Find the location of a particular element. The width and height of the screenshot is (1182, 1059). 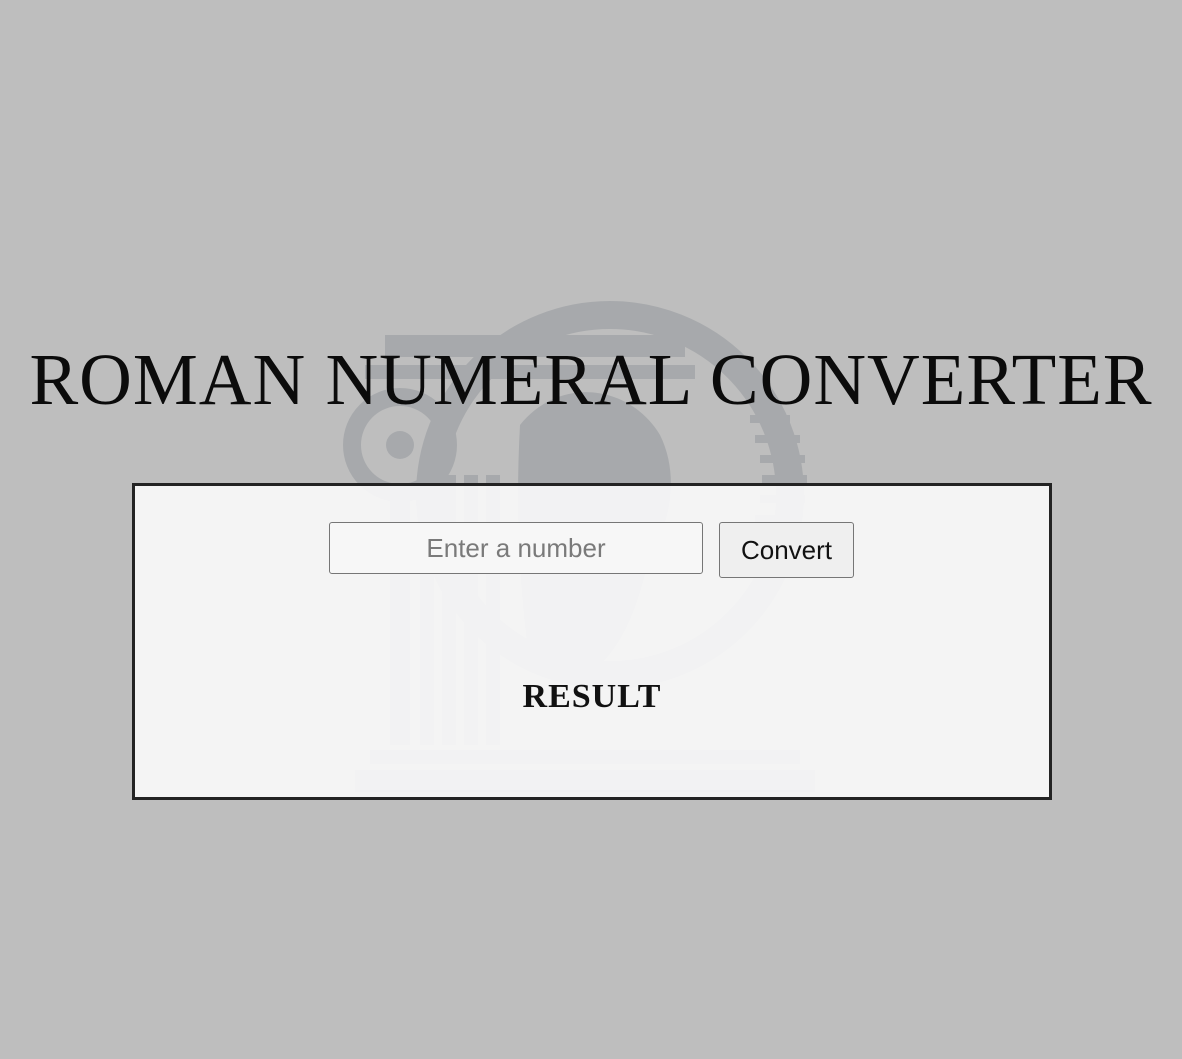

page-title: ROMAN NUMERAL CONVERTER is located at coordinates (591, 379).